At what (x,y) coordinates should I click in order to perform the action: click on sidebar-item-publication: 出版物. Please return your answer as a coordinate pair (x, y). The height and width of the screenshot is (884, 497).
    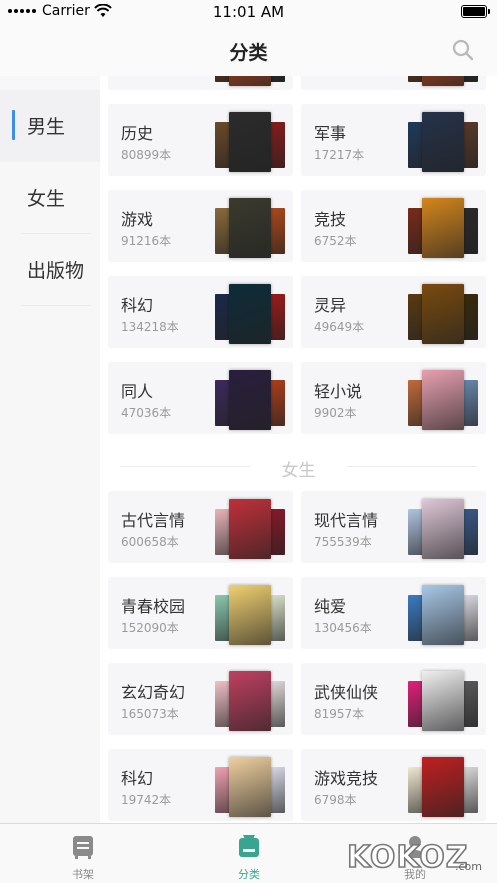
    Looking at the image, I should click on (50, 270).